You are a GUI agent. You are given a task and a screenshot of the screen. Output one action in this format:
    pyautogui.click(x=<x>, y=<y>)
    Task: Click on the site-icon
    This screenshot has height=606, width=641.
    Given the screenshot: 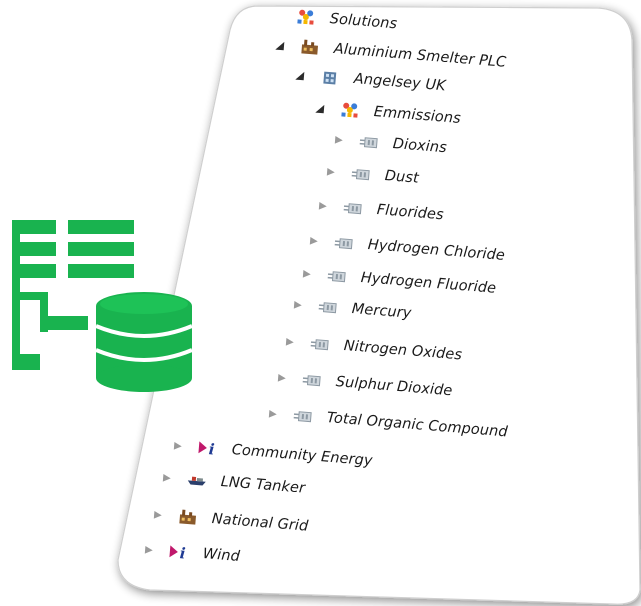 What is the action you would take?
    pyautogui.click(x=329, y=77)
    